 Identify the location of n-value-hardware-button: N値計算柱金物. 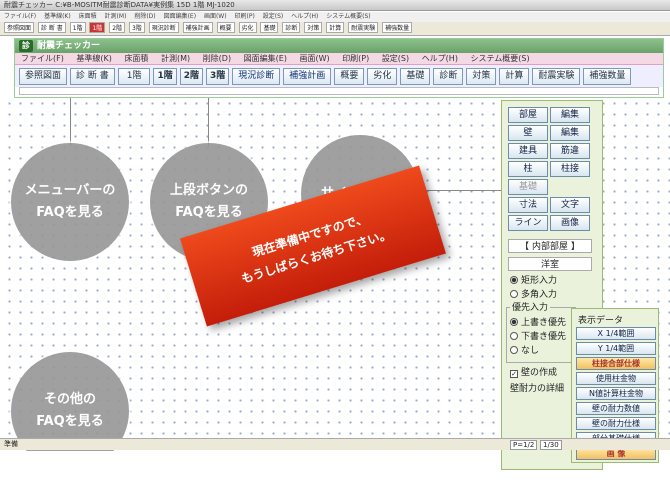
(616, 393).